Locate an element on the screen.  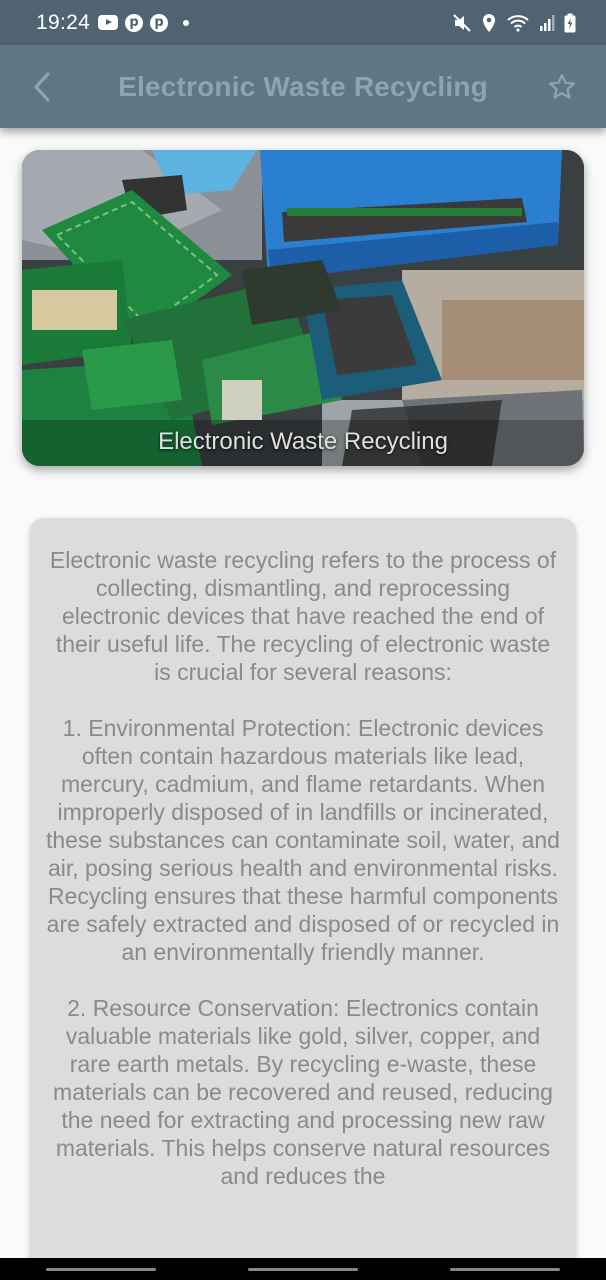
status-time: 19:24 is located at coordinates (63, 22).